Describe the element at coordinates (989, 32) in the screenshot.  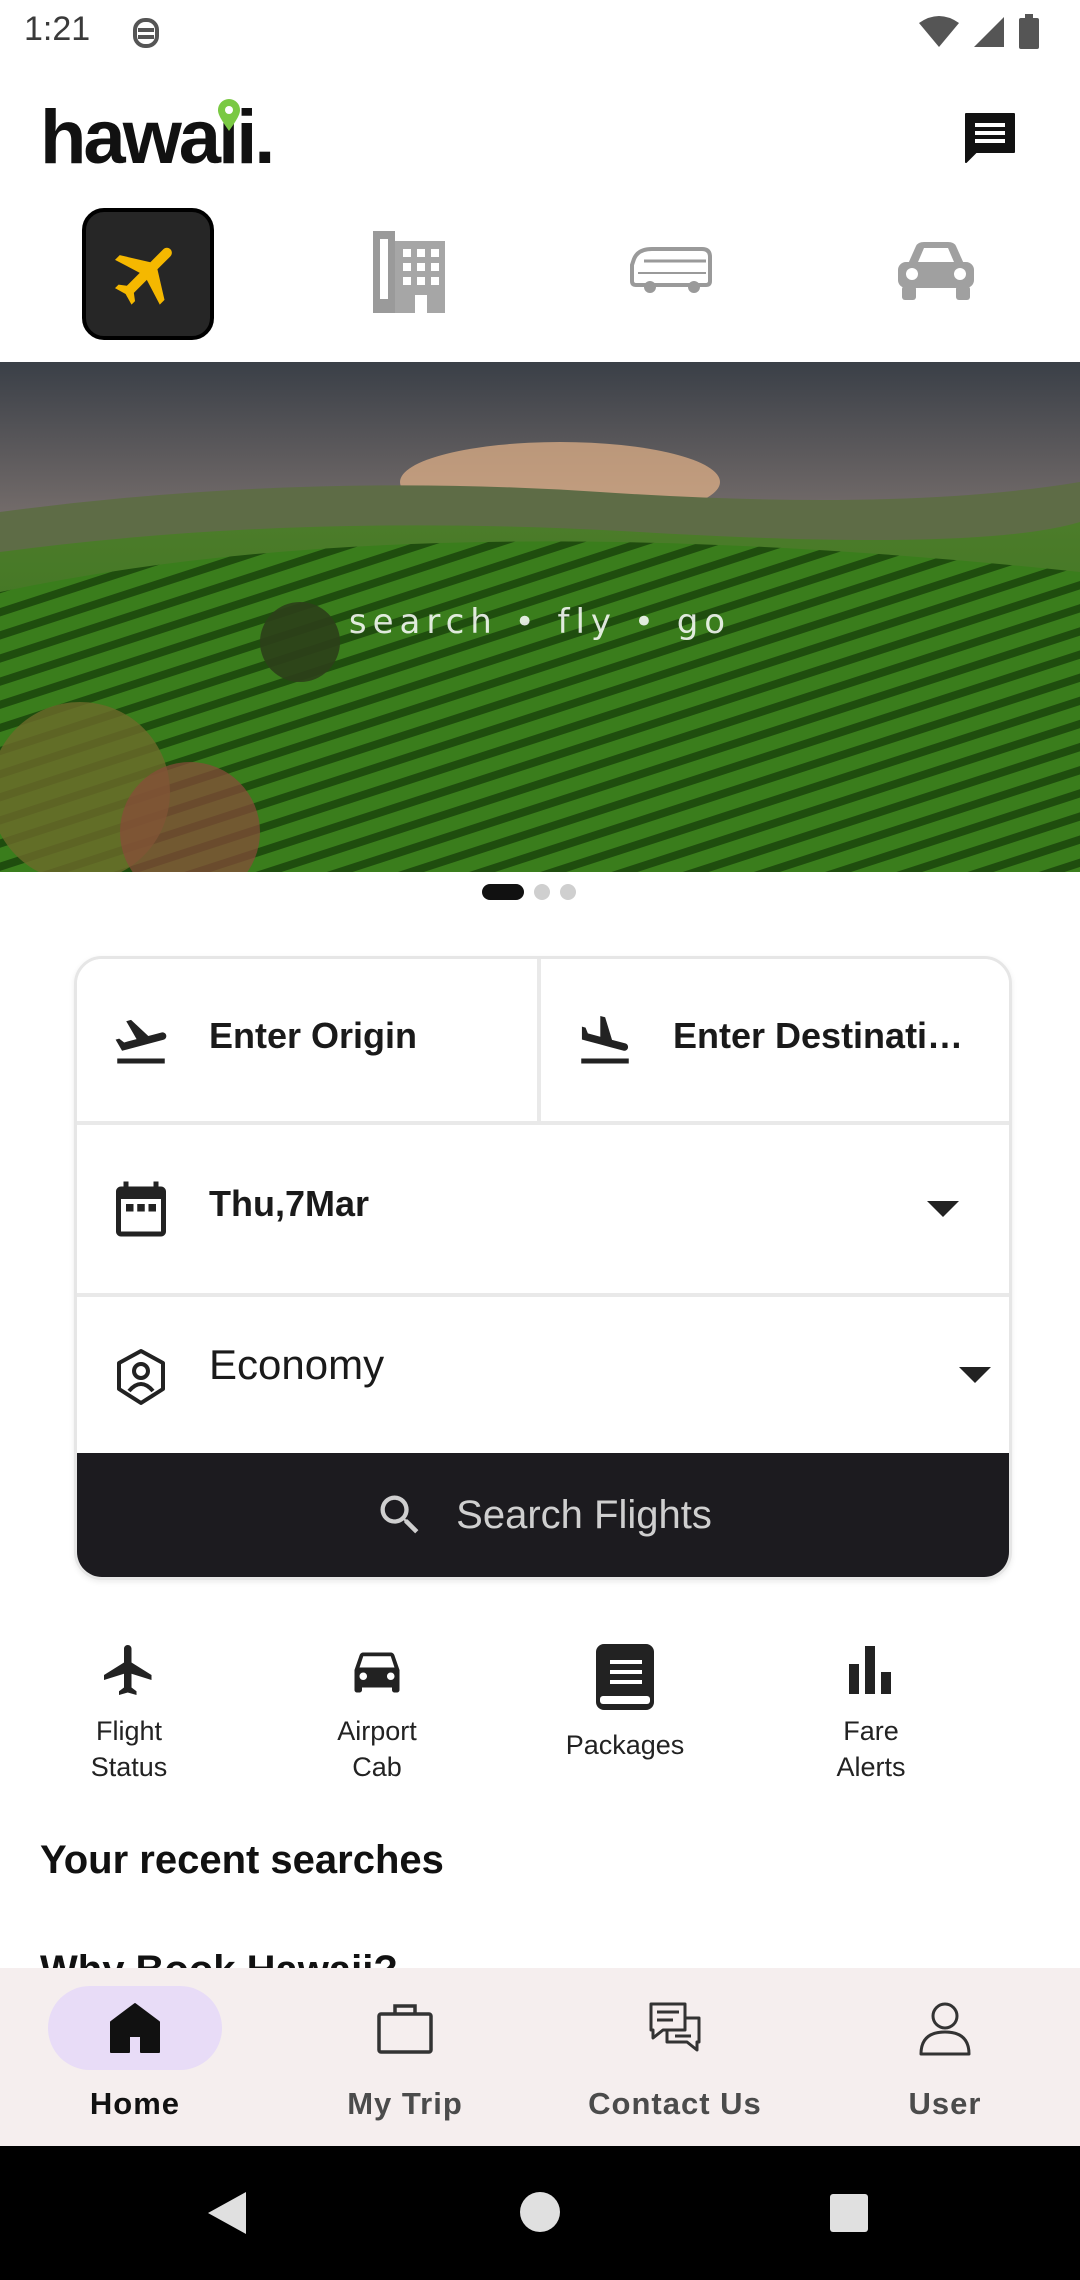
I see `cell-signal-icon` at that location.